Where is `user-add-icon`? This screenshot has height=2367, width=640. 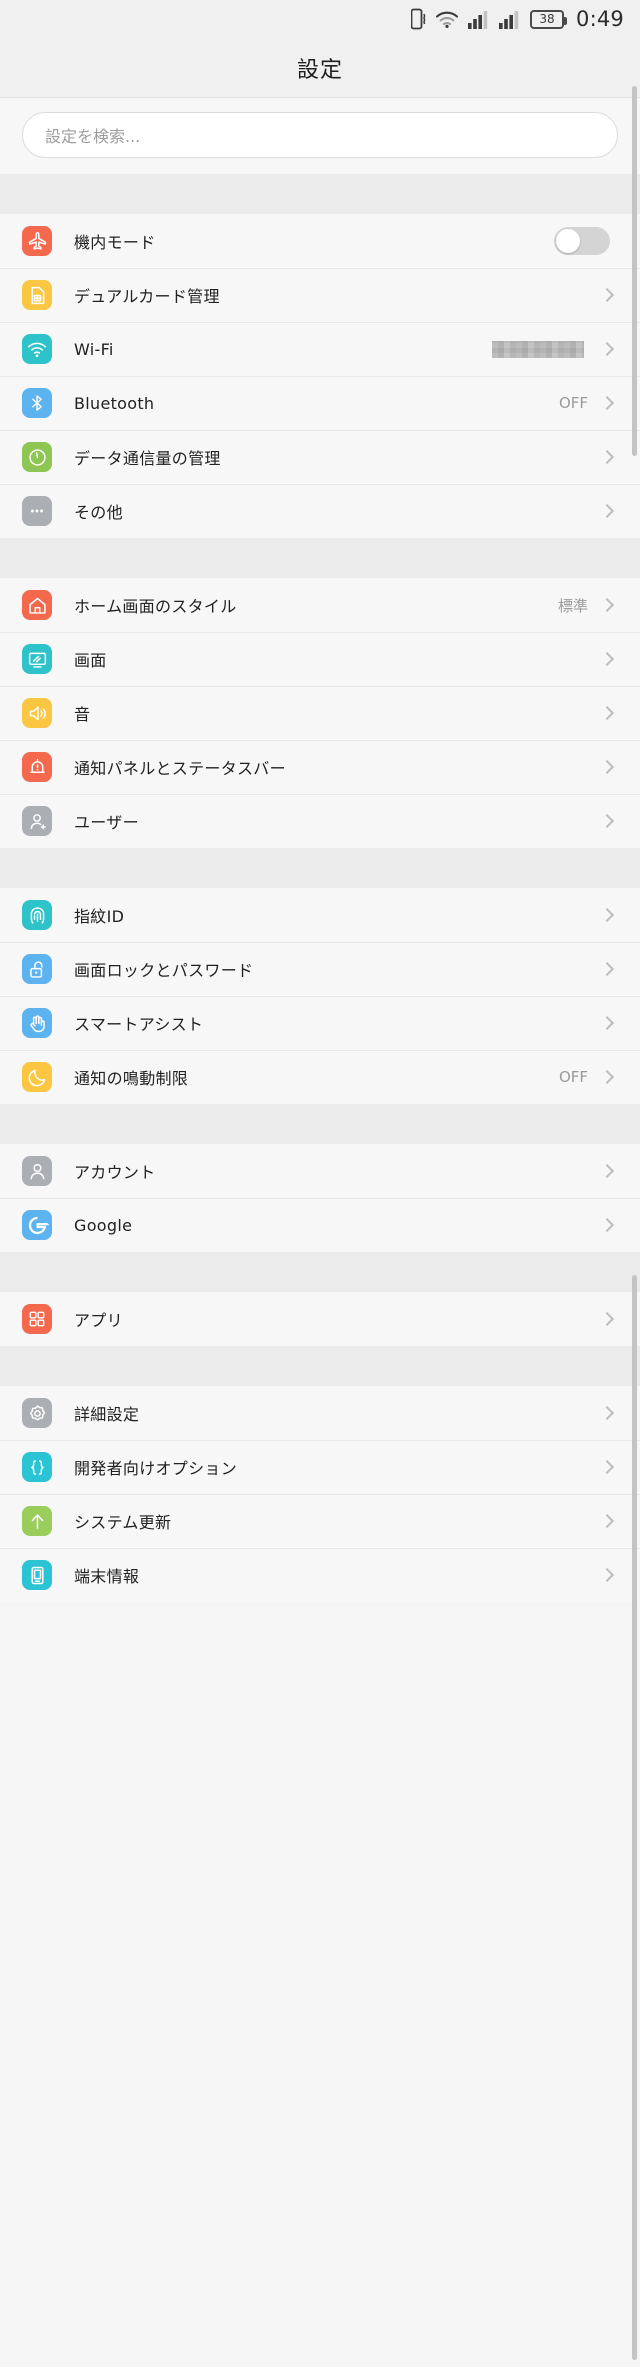
user-add-icon is located at coordinates (37, 821).